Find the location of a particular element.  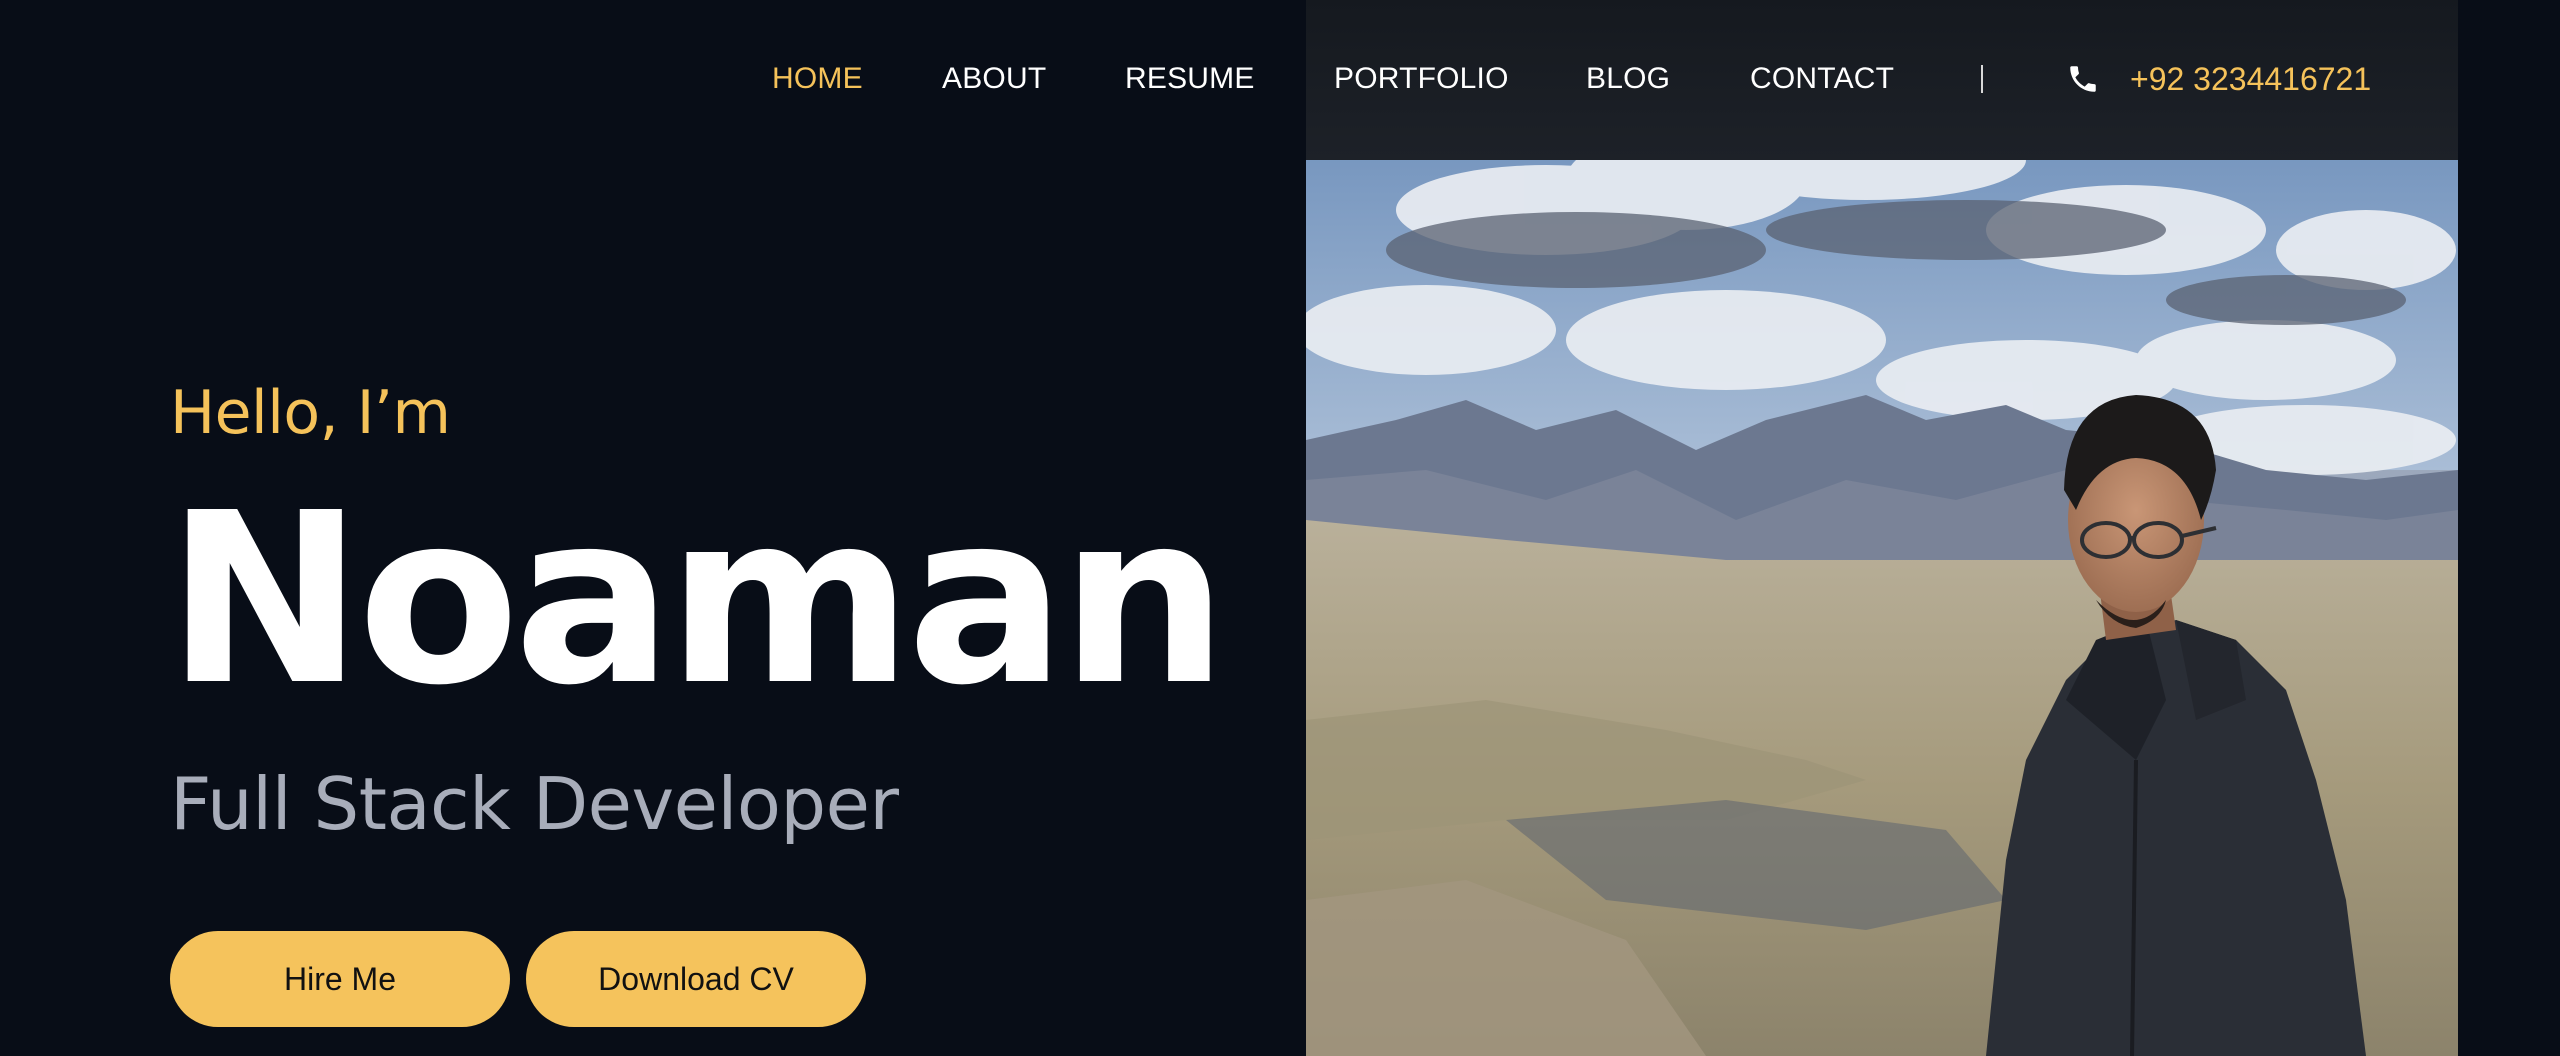

nav-about: ABOUT is located at coordinates (994, 79).